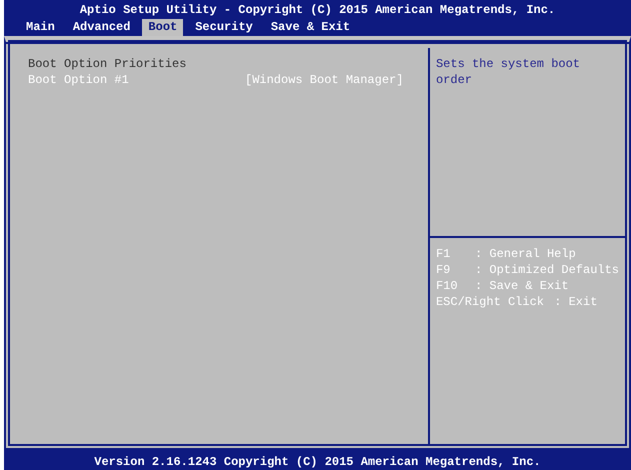  What do you see at coordinates (101, 27) in the screenshot?
I see `menu-tab: Advanced` at bounding box center [101, 27].